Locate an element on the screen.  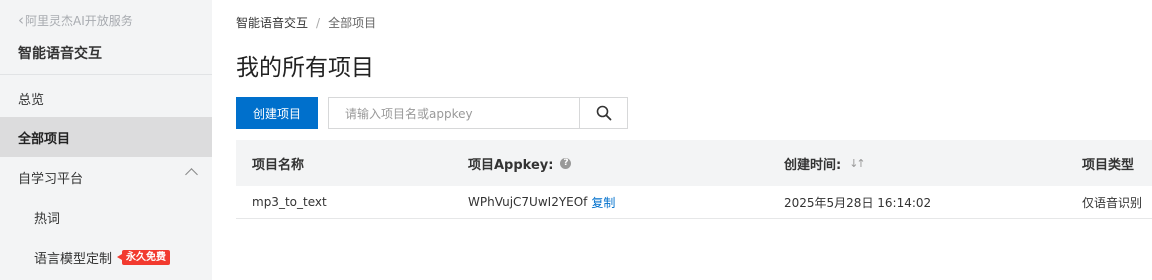
column-header-name: 项目名称 is located at coordinates (278, 163).